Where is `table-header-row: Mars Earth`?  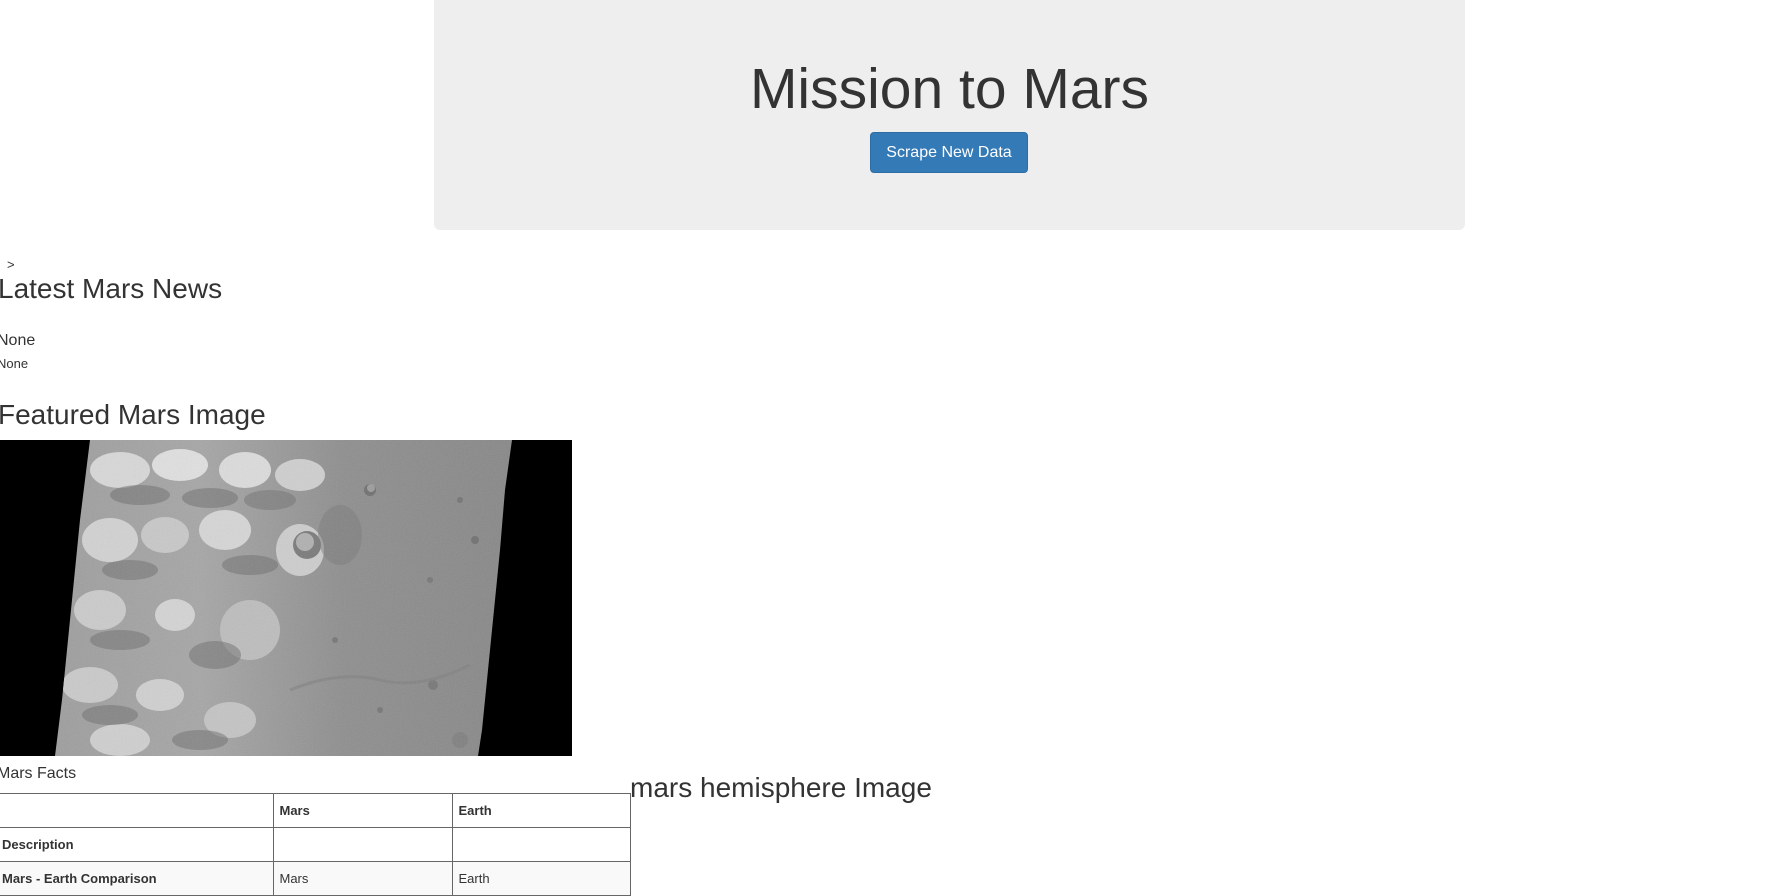
table-header-row: Mars Earth is located at coordinates (315, 810).